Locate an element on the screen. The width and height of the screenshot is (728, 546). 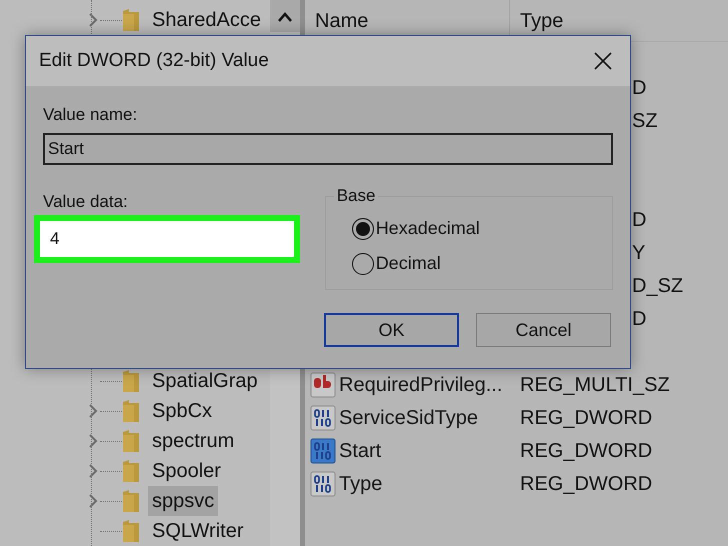
tree-item: SharedAcce is located at coordinates (206, 20).